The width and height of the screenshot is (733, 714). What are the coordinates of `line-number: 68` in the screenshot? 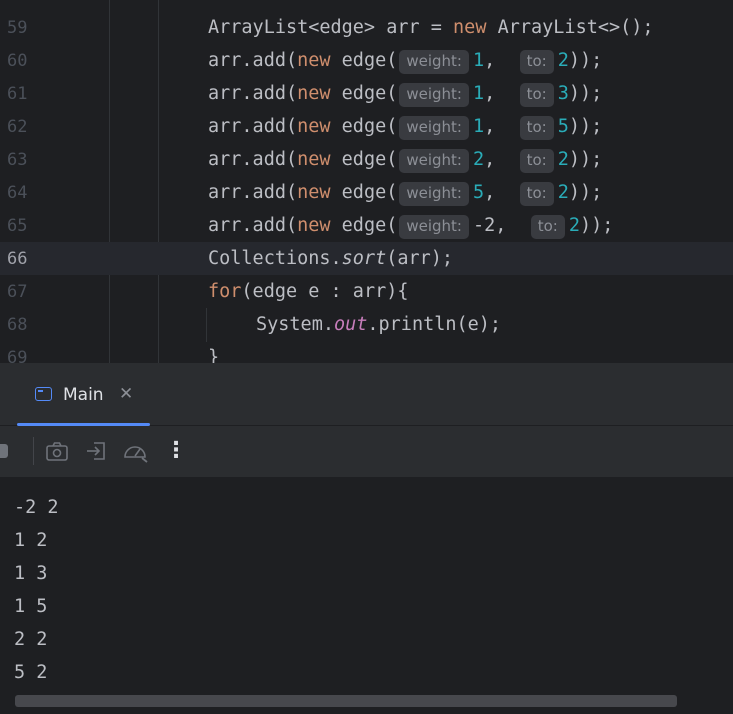 It's located at (17, 325).